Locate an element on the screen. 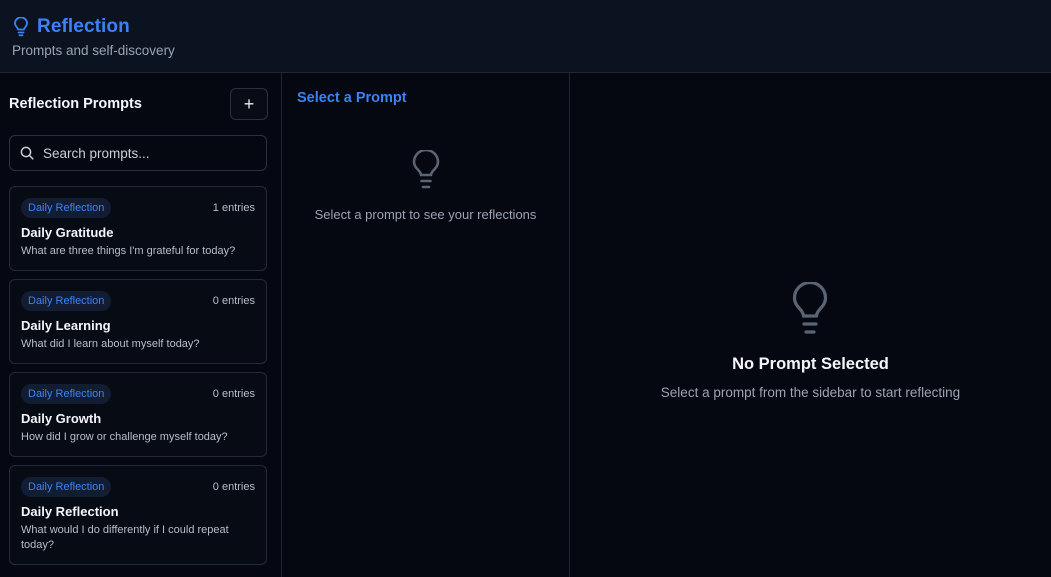 Image resolution: width=1051 pixels, height=577 pixels. app-header: Reflection Prompts and self-discovery is located at coordinates (525, 36).